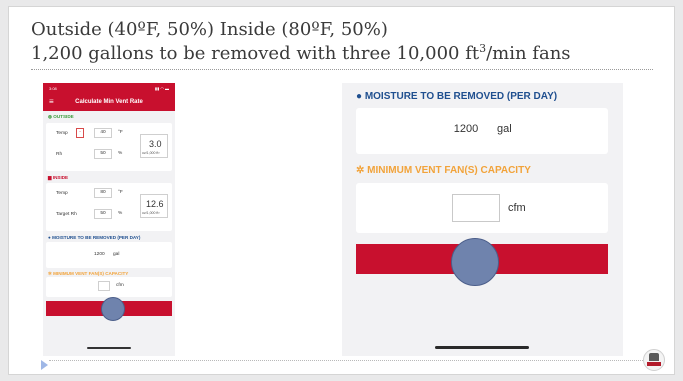 This screenshot has width=683, height=381. What do you see at coordinates (482, 347) in the screenshot?
I see `home-indicator-large` at bounding box center [482, 347].